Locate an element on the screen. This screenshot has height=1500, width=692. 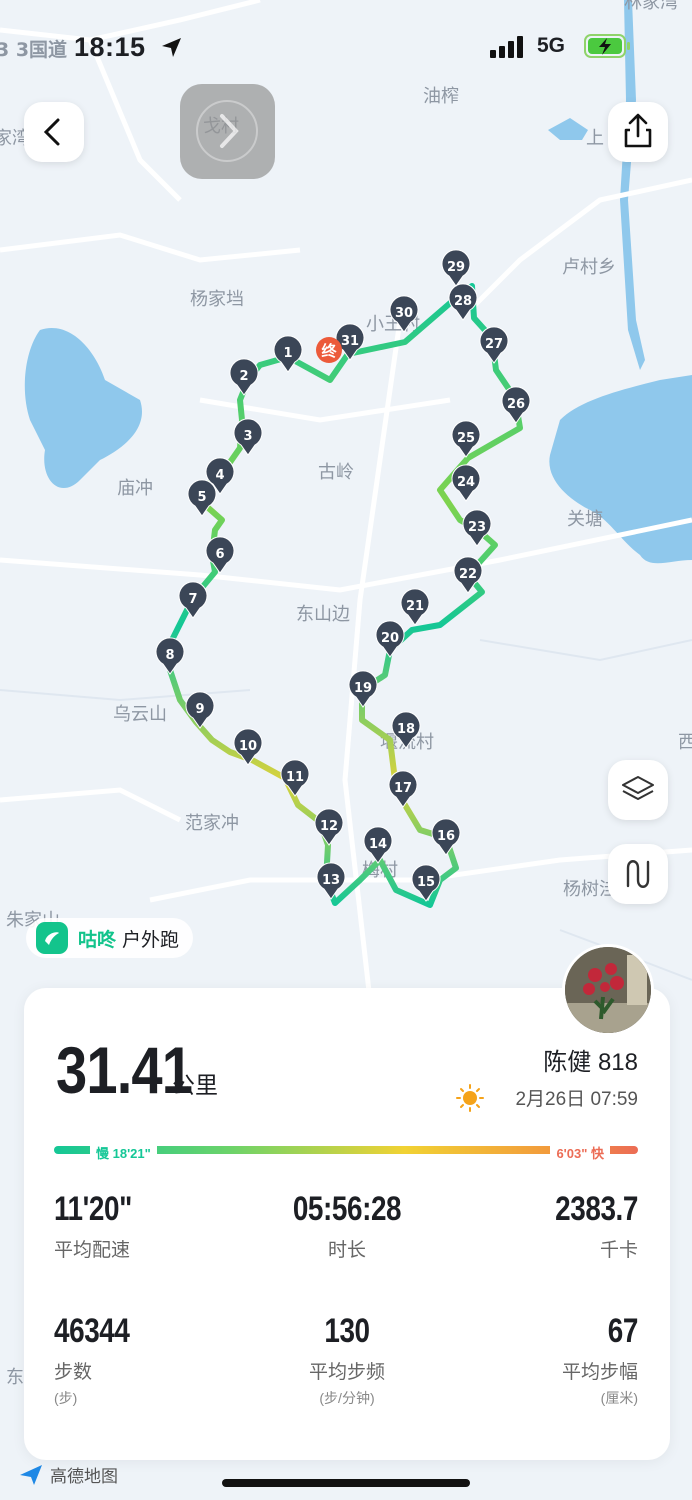
place-label: 乌云山 is located at coordinates (140, 714).